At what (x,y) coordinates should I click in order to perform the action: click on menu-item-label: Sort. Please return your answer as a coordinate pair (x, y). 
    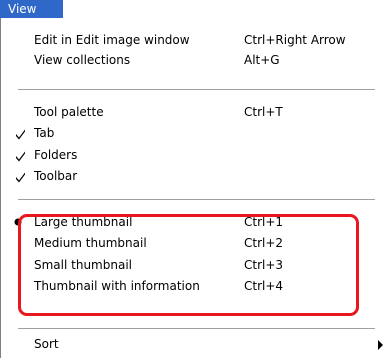
    Looking at the image, I should click on (46, 344).